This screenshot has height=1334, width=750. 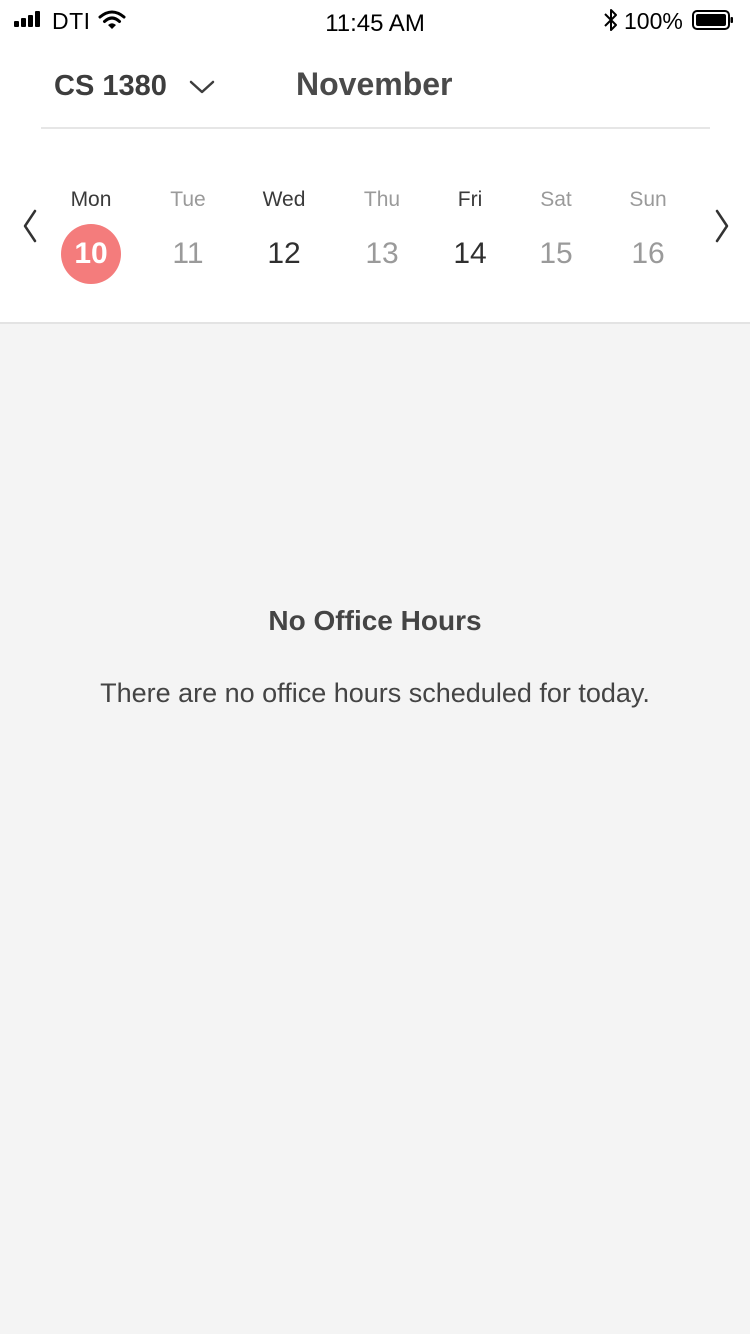 What do you see at coordinates (712, 20) in the screenshot?
I see `battery-icon` at bounding box center [712, 20].